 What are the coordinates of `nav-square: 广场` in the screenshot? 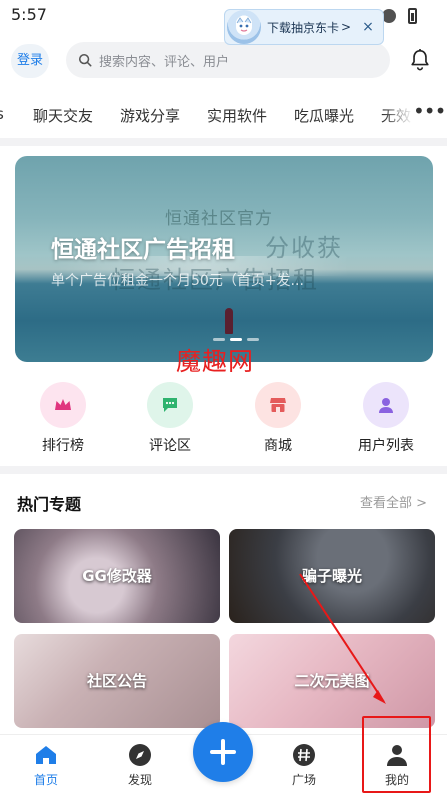 It's located at (304, 765).